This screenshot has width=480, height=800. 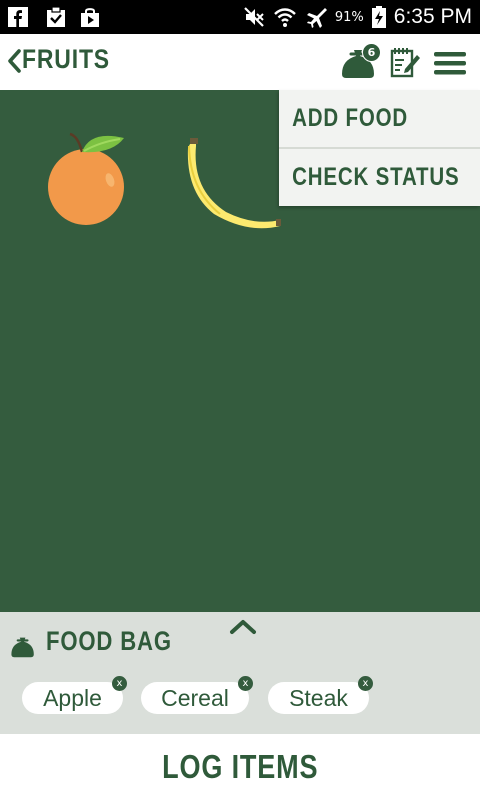 I want to click on menu-item-add-food: ADD FOOD, so click(x=379, y=118).